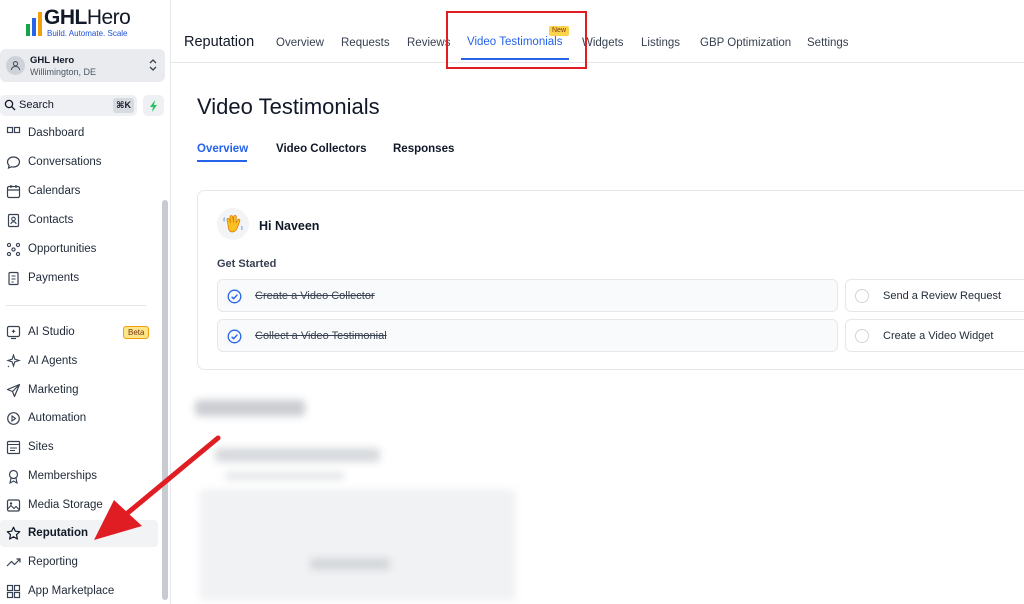 The image size is (1024, 604). What do you see at coordinates (288, 106) in the screenshot?
I see `page-title: Video Testimonials` at bounding box center [288, 106].